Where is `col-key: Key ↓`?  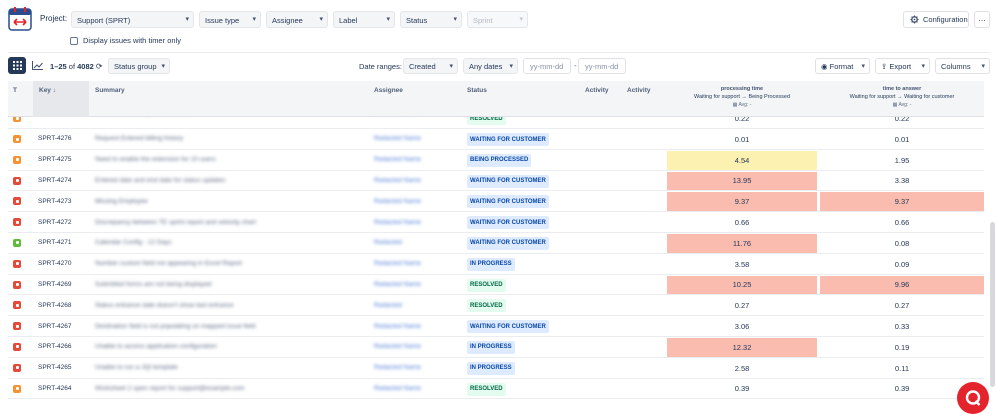 col-key: Key ↓ is located at coordinates (61, 99).